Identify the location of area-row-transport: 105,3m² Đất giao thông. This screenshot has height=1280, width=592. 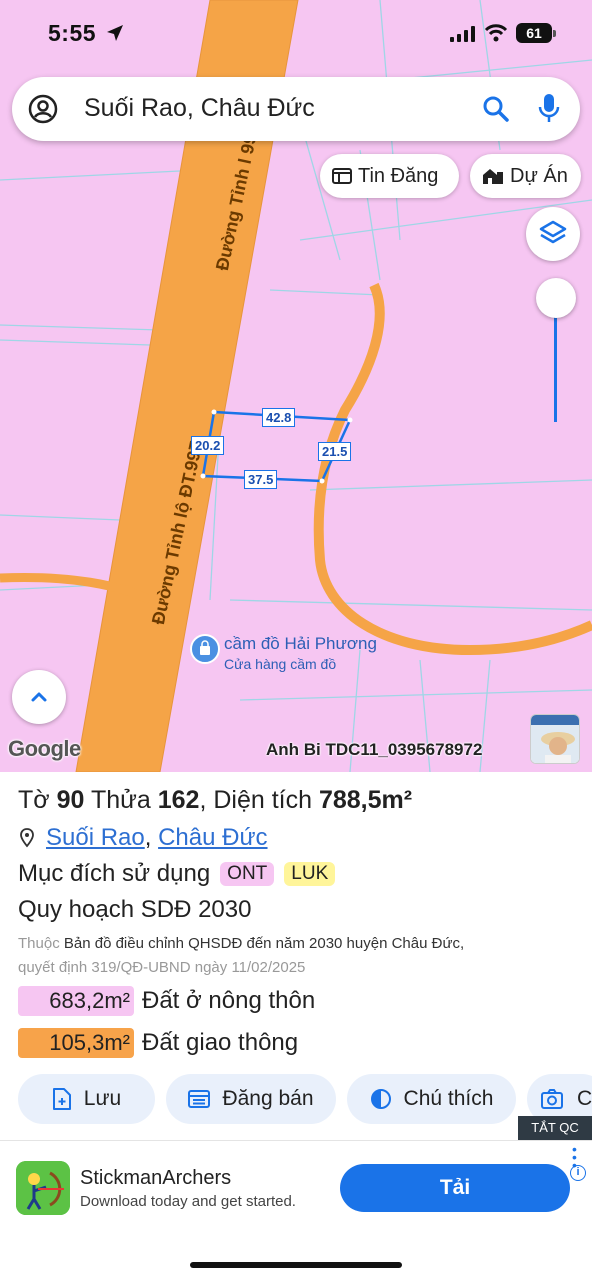
(158, 1043).